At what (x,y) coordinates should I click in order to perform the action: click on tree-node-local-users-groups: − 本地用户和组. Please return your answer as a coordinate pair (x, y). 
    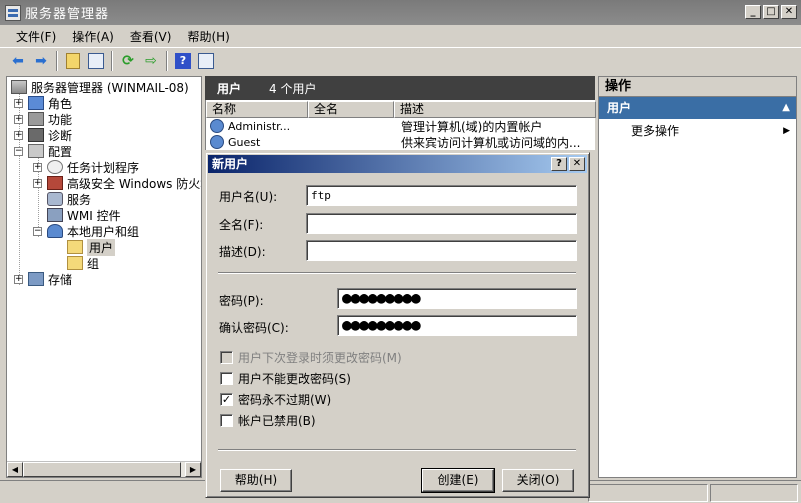
    Looking at the image, I should click on (86, 231).